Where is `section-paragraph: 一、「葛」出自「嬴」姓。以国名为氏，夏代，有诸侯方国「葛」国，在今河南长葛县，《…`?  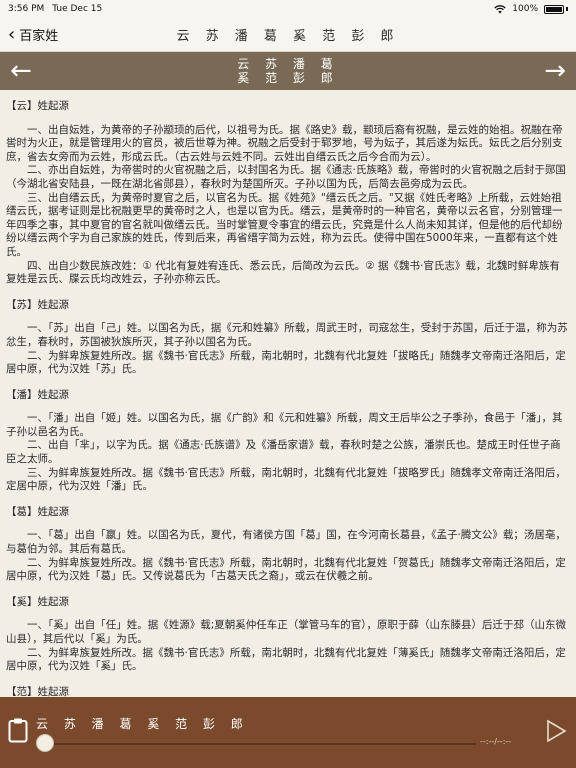
section-paragraph: 一、「葛」出自「嬴」姓。以国名为氏，夏代，有诸侯方国「葛」国，在今河南长葛县，《… is located at coordinates (286, 542).